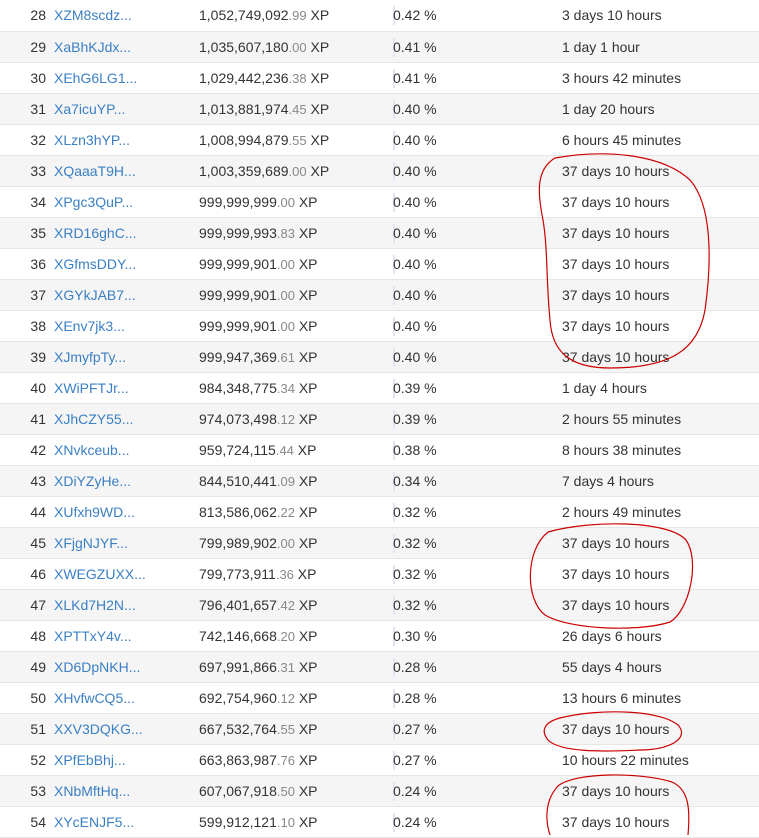  I want to click on rank-cell: 54, so click(38, 822).